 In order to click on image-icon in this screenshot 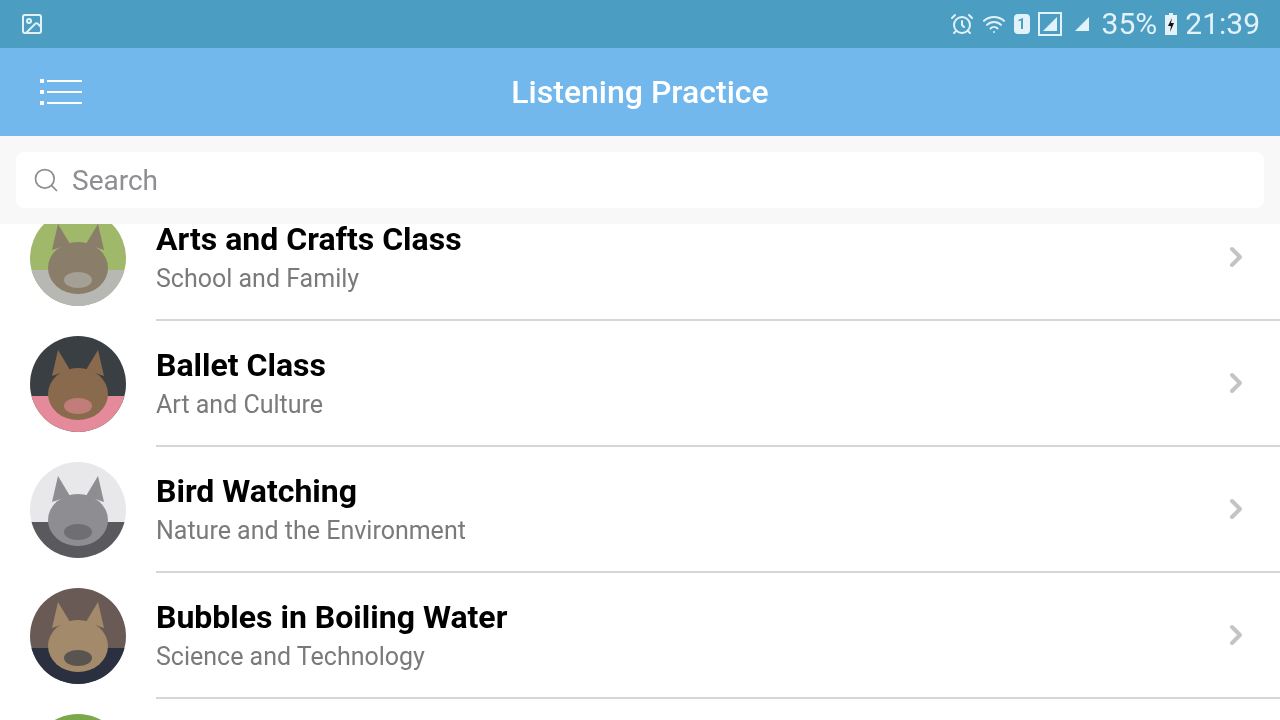, I will do `click(32, 24)`.